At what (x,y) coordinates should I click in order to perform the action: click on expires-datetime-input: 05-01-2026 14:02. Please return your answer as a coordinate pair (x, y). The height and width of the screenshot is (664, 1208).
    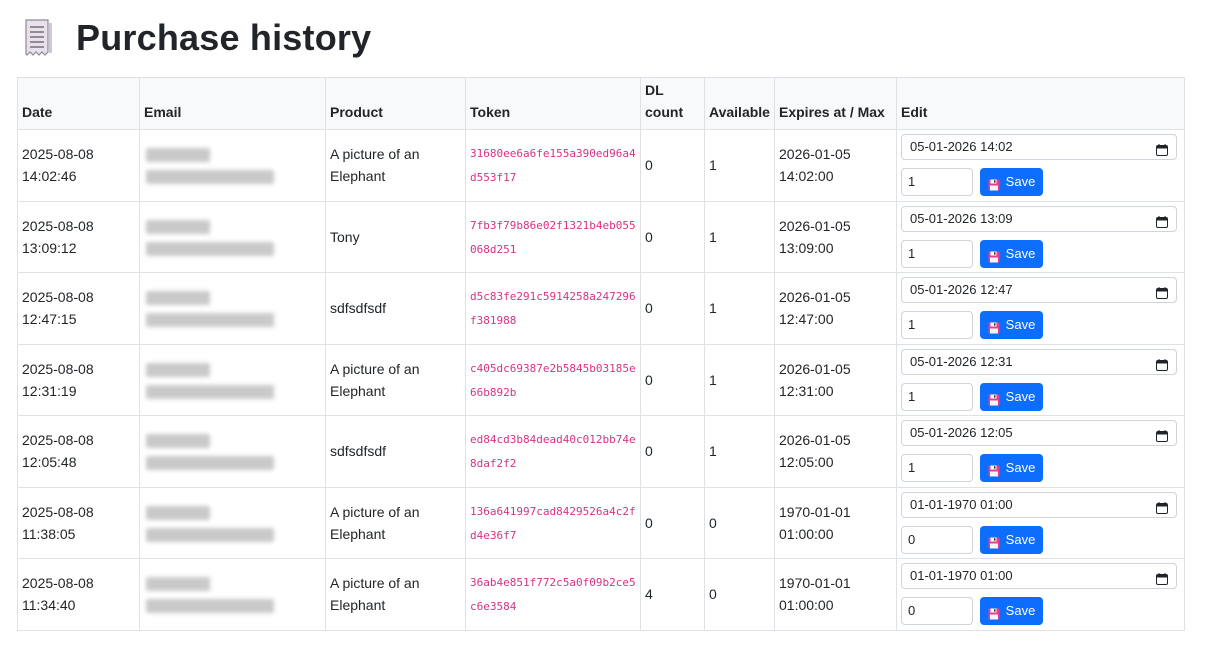
    Looking at the image, I should click on (1039, 147).